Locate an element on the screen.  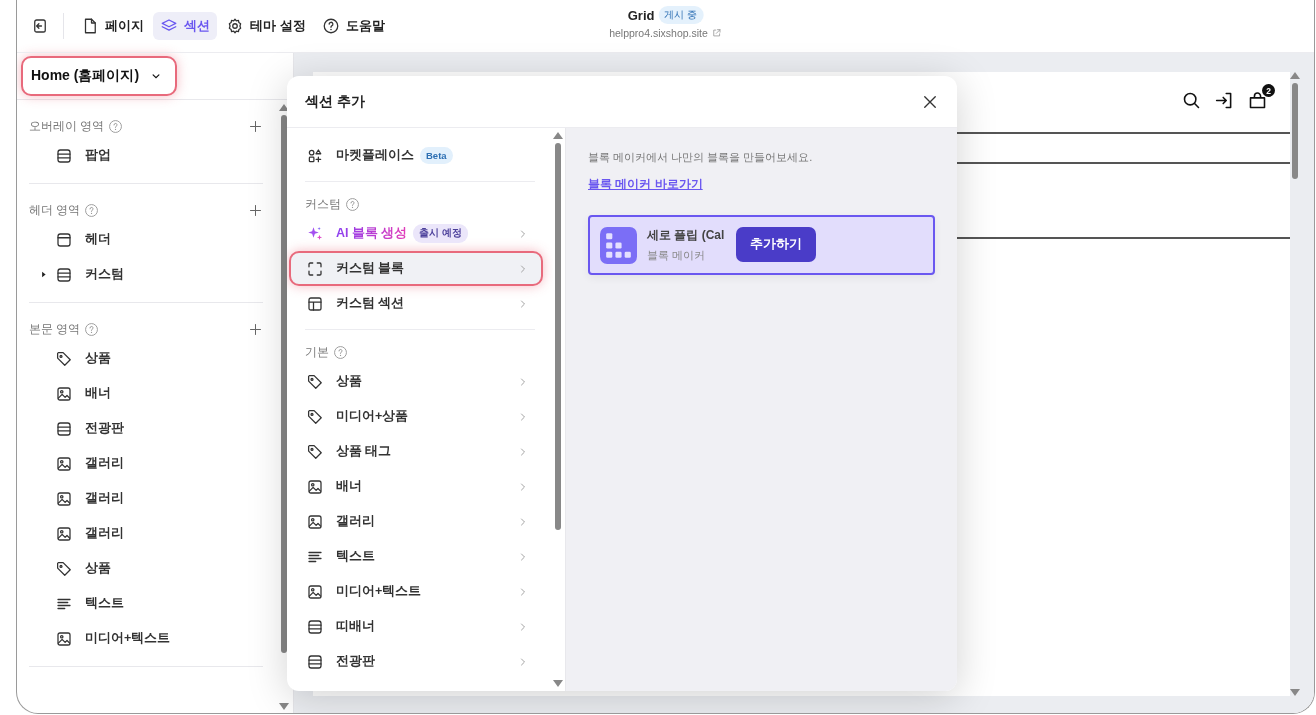
nav-tab: 테마 설정 is located at coordinates (266, 26).